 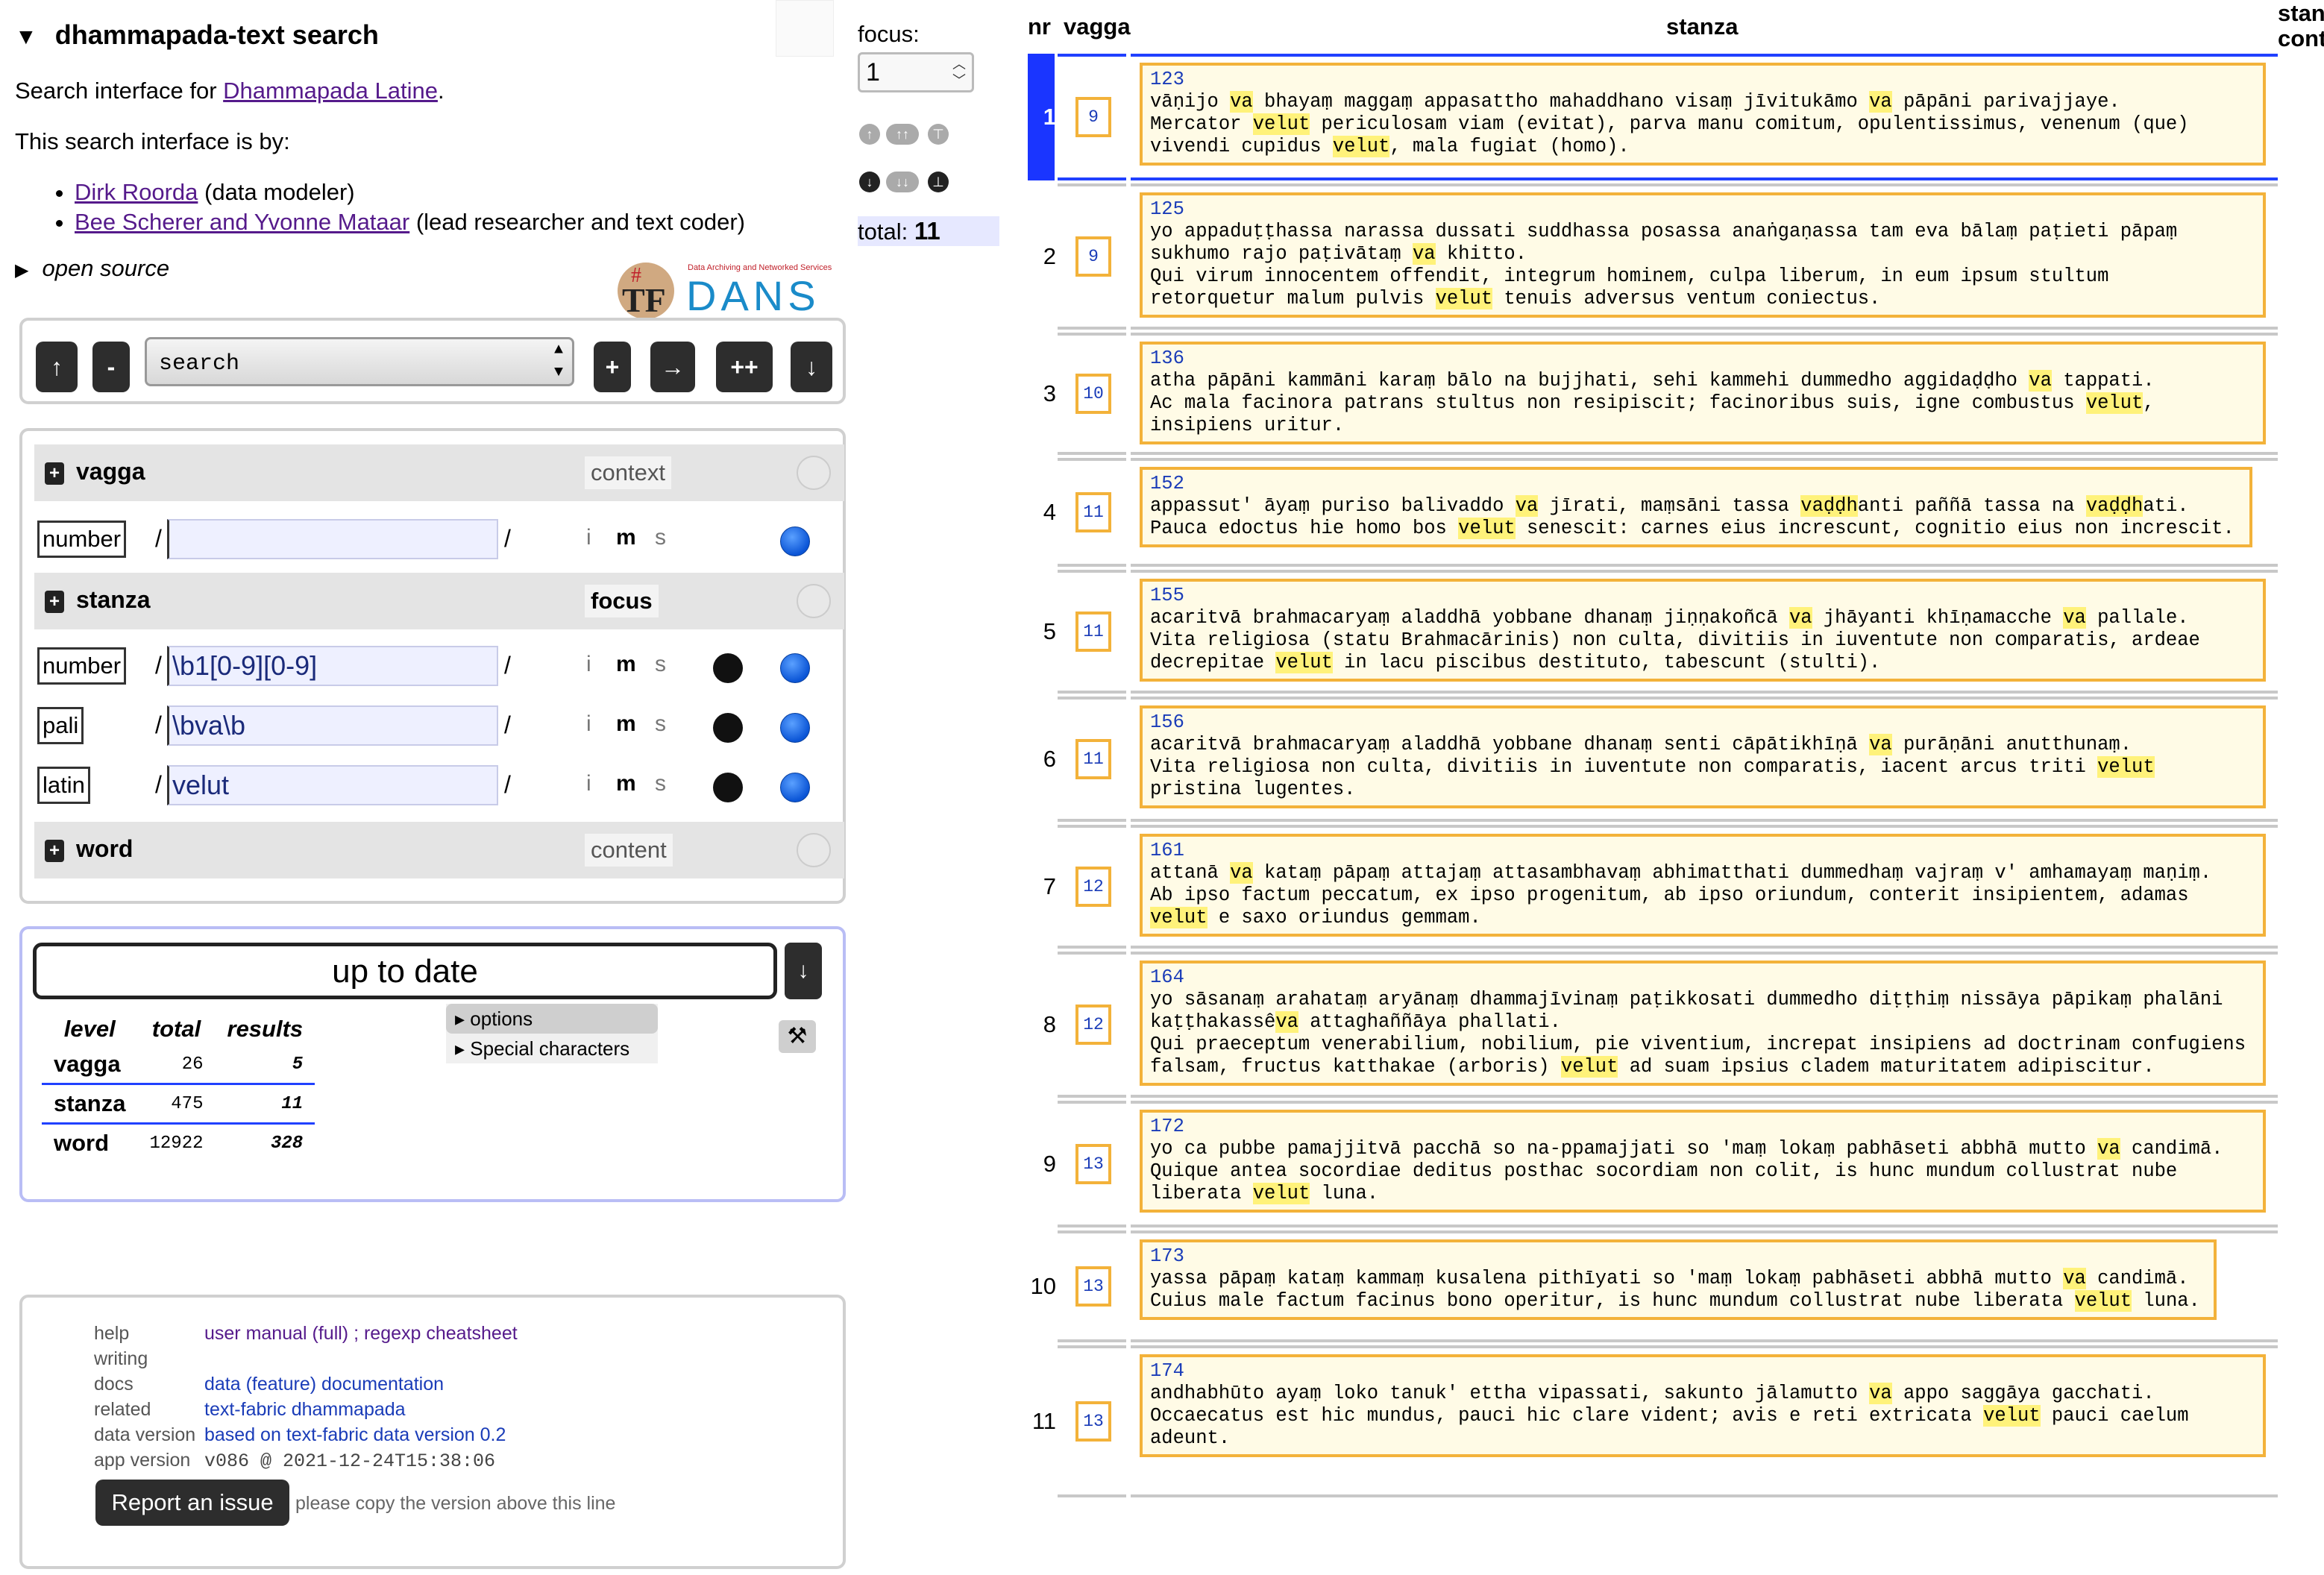 What do you see at coordinates (1042, 1164) in the screenshot?
I see `result-number: 9` at bounding box center [1042, 1164].